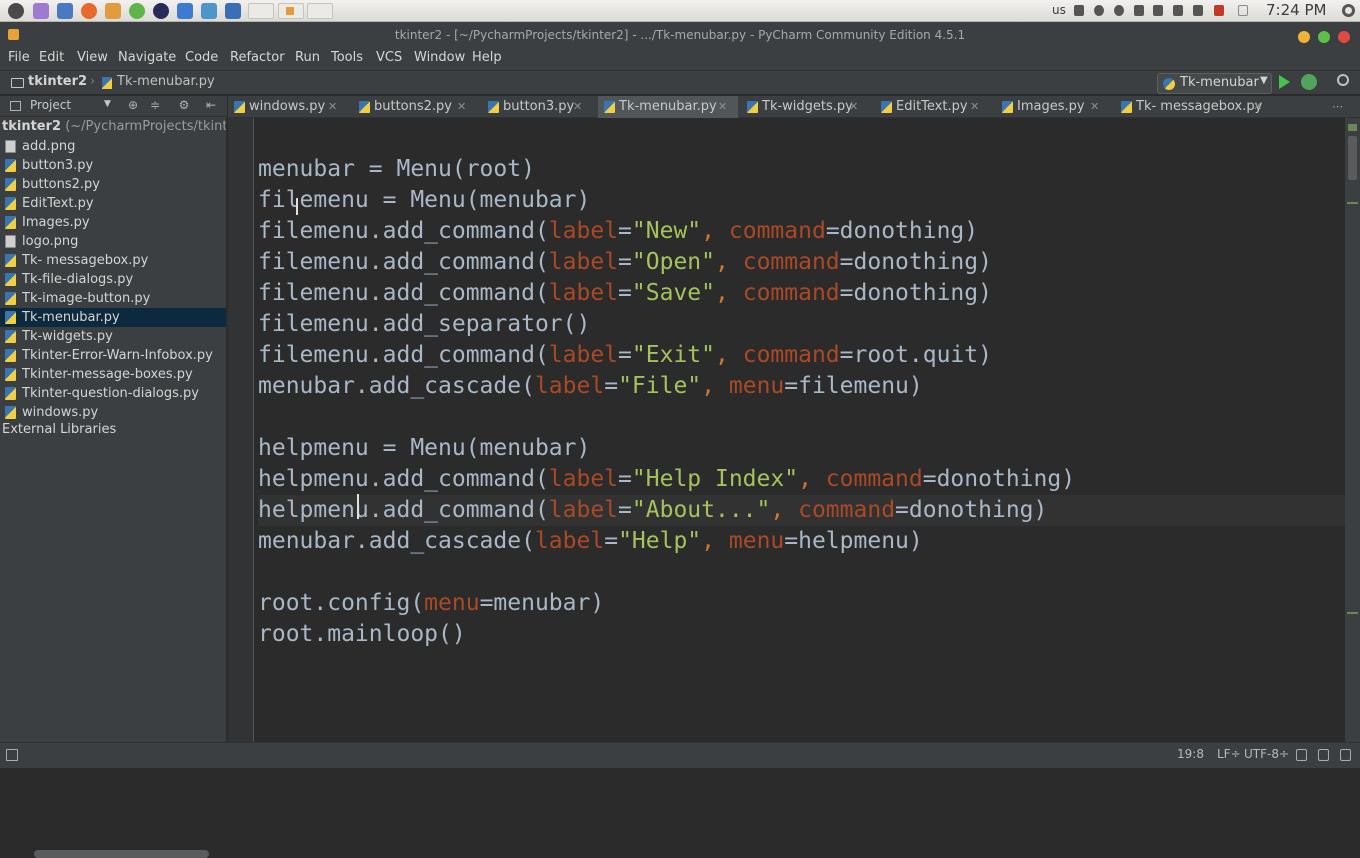  I want to click on tree-file-item: Tkinter-message-boxes.py, so click(113, 374).